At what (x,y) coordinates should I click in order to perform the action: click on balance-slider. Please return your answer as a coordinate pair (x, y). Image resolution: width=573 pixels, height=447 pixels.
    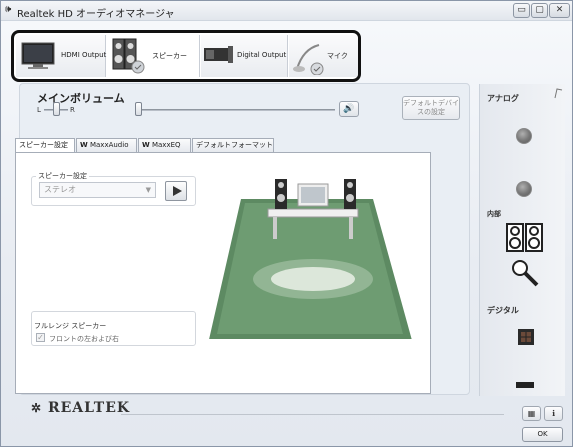
    Looking at the image, I should click on (56, 109).